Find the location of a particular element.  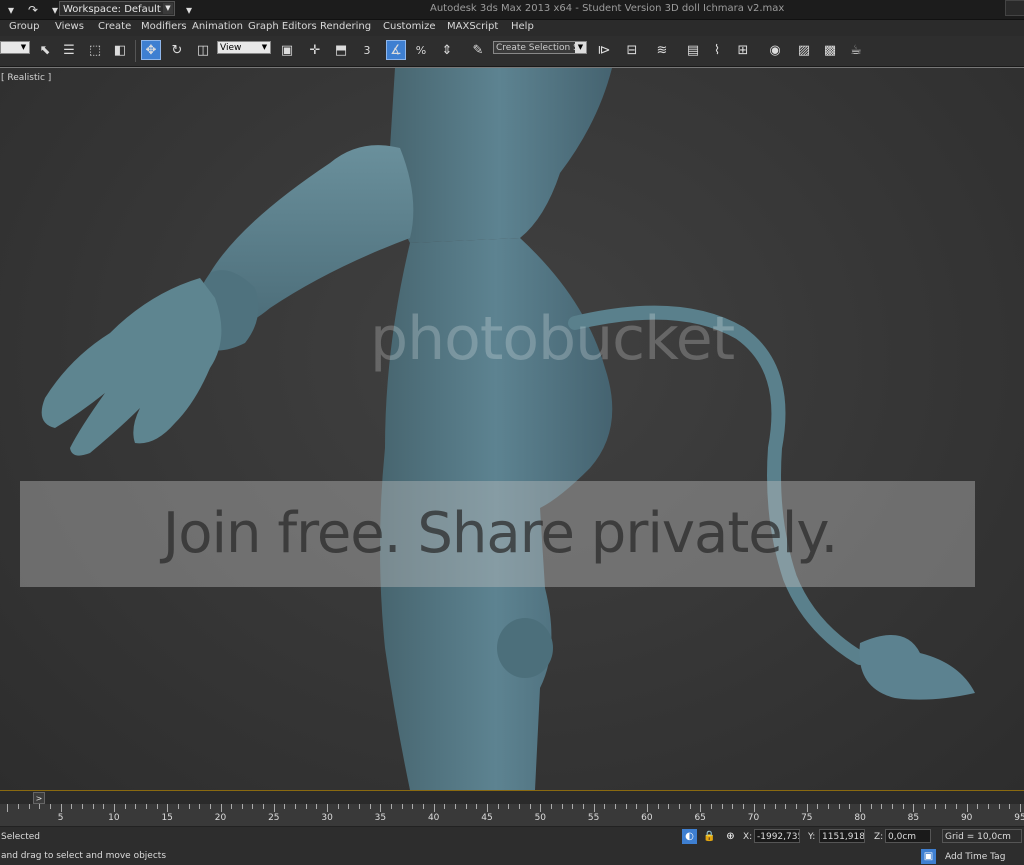

workspace-dropdown: Workspace: Default ▼ is located at coordinates (117, 8).